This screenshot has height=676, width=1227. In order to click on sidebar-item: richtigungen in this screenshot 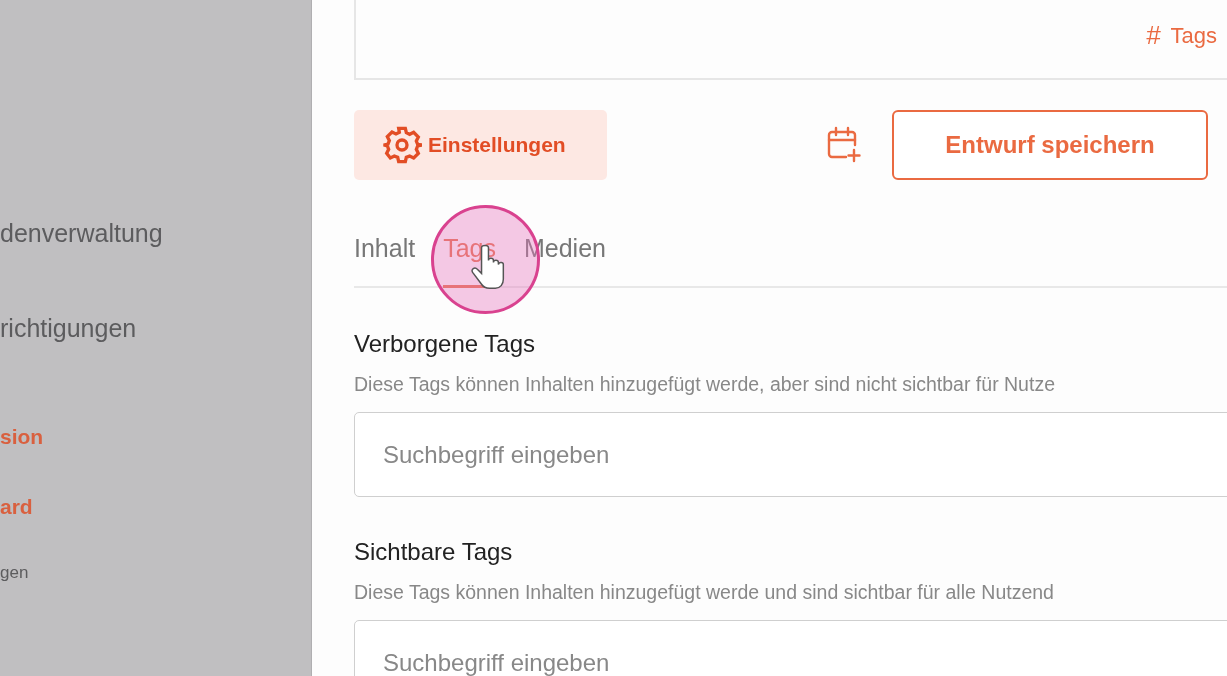, I will do `click(155, 328)`.